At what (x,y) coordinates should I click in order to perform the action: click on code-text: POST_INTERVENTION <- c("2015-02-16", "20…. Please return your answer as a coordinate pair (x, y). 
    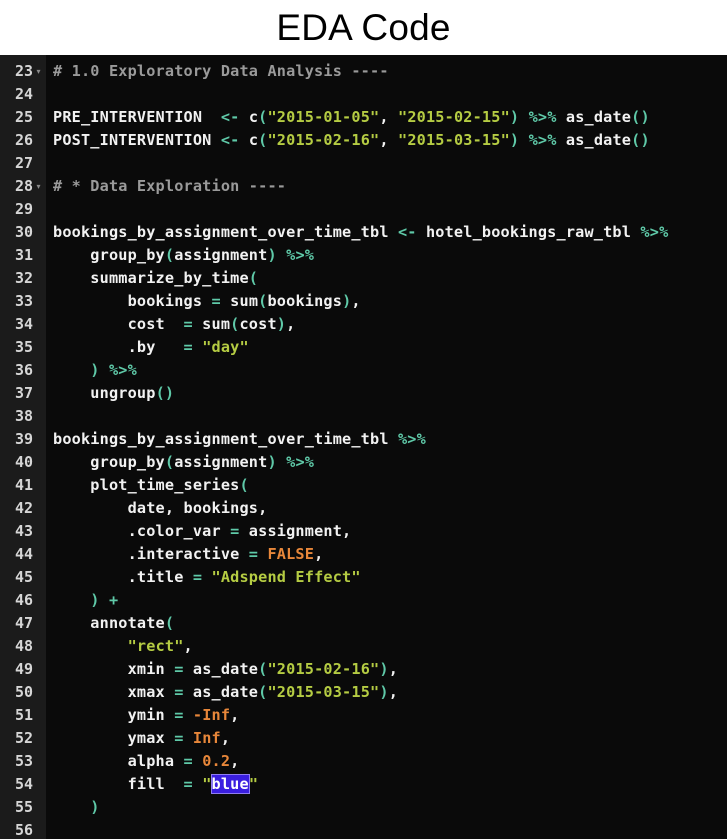
    Looking at the image, I should click on (348, 140).